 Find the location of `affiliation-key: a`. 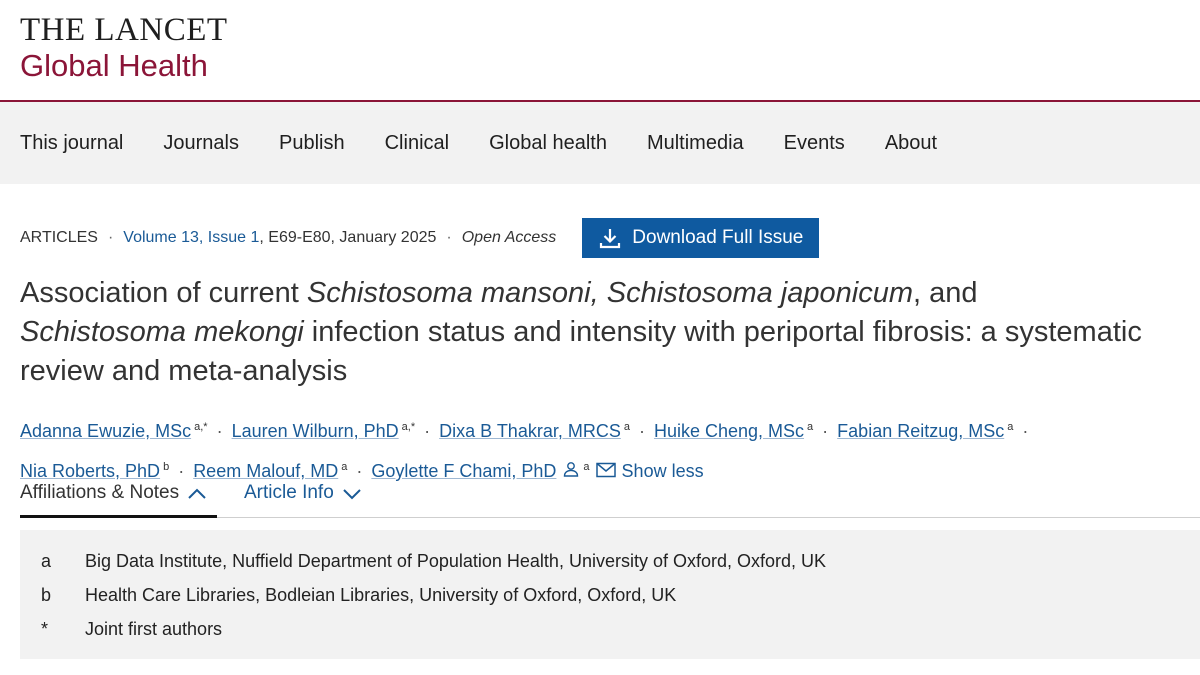

affiliation-key: a is located at coordinates (46, 560).